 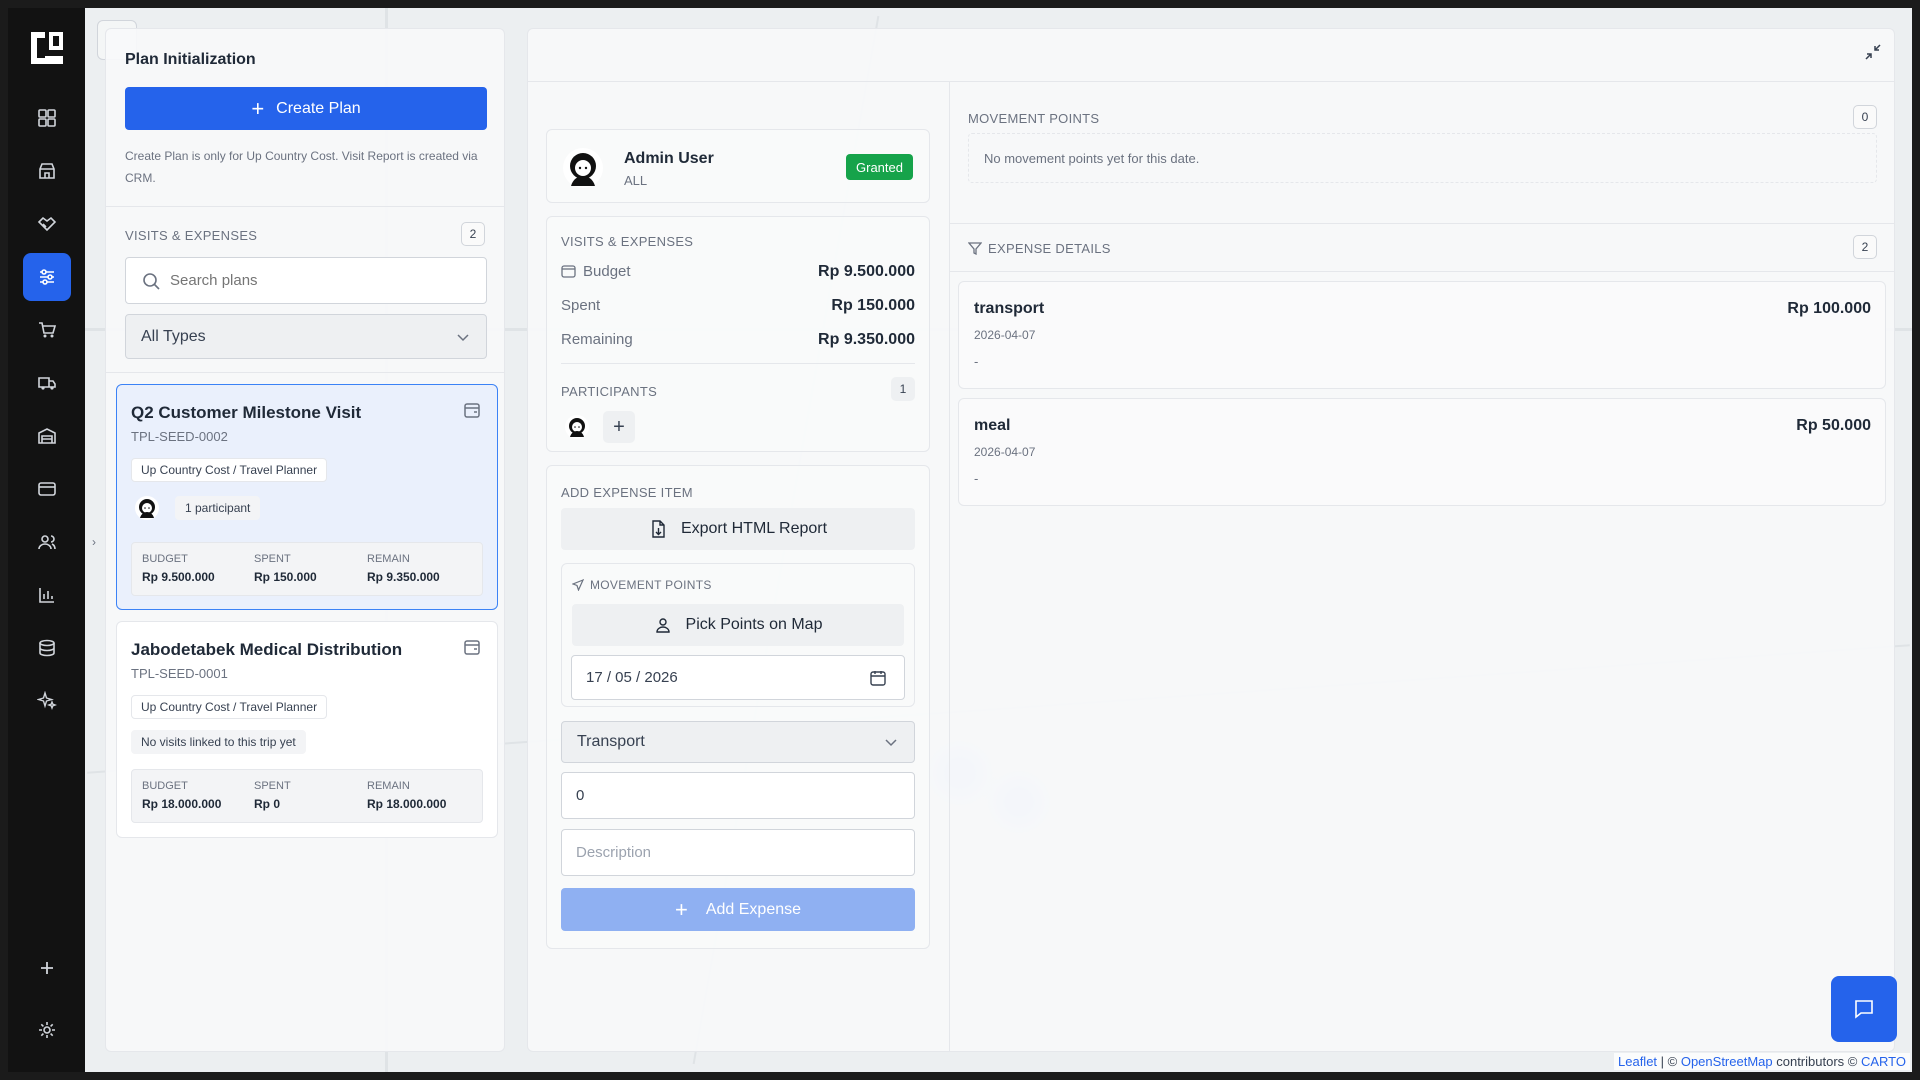 I want to click on expense-item: meal 2026-04-07 - Rp 50.000, so click(x=1422, y=452).